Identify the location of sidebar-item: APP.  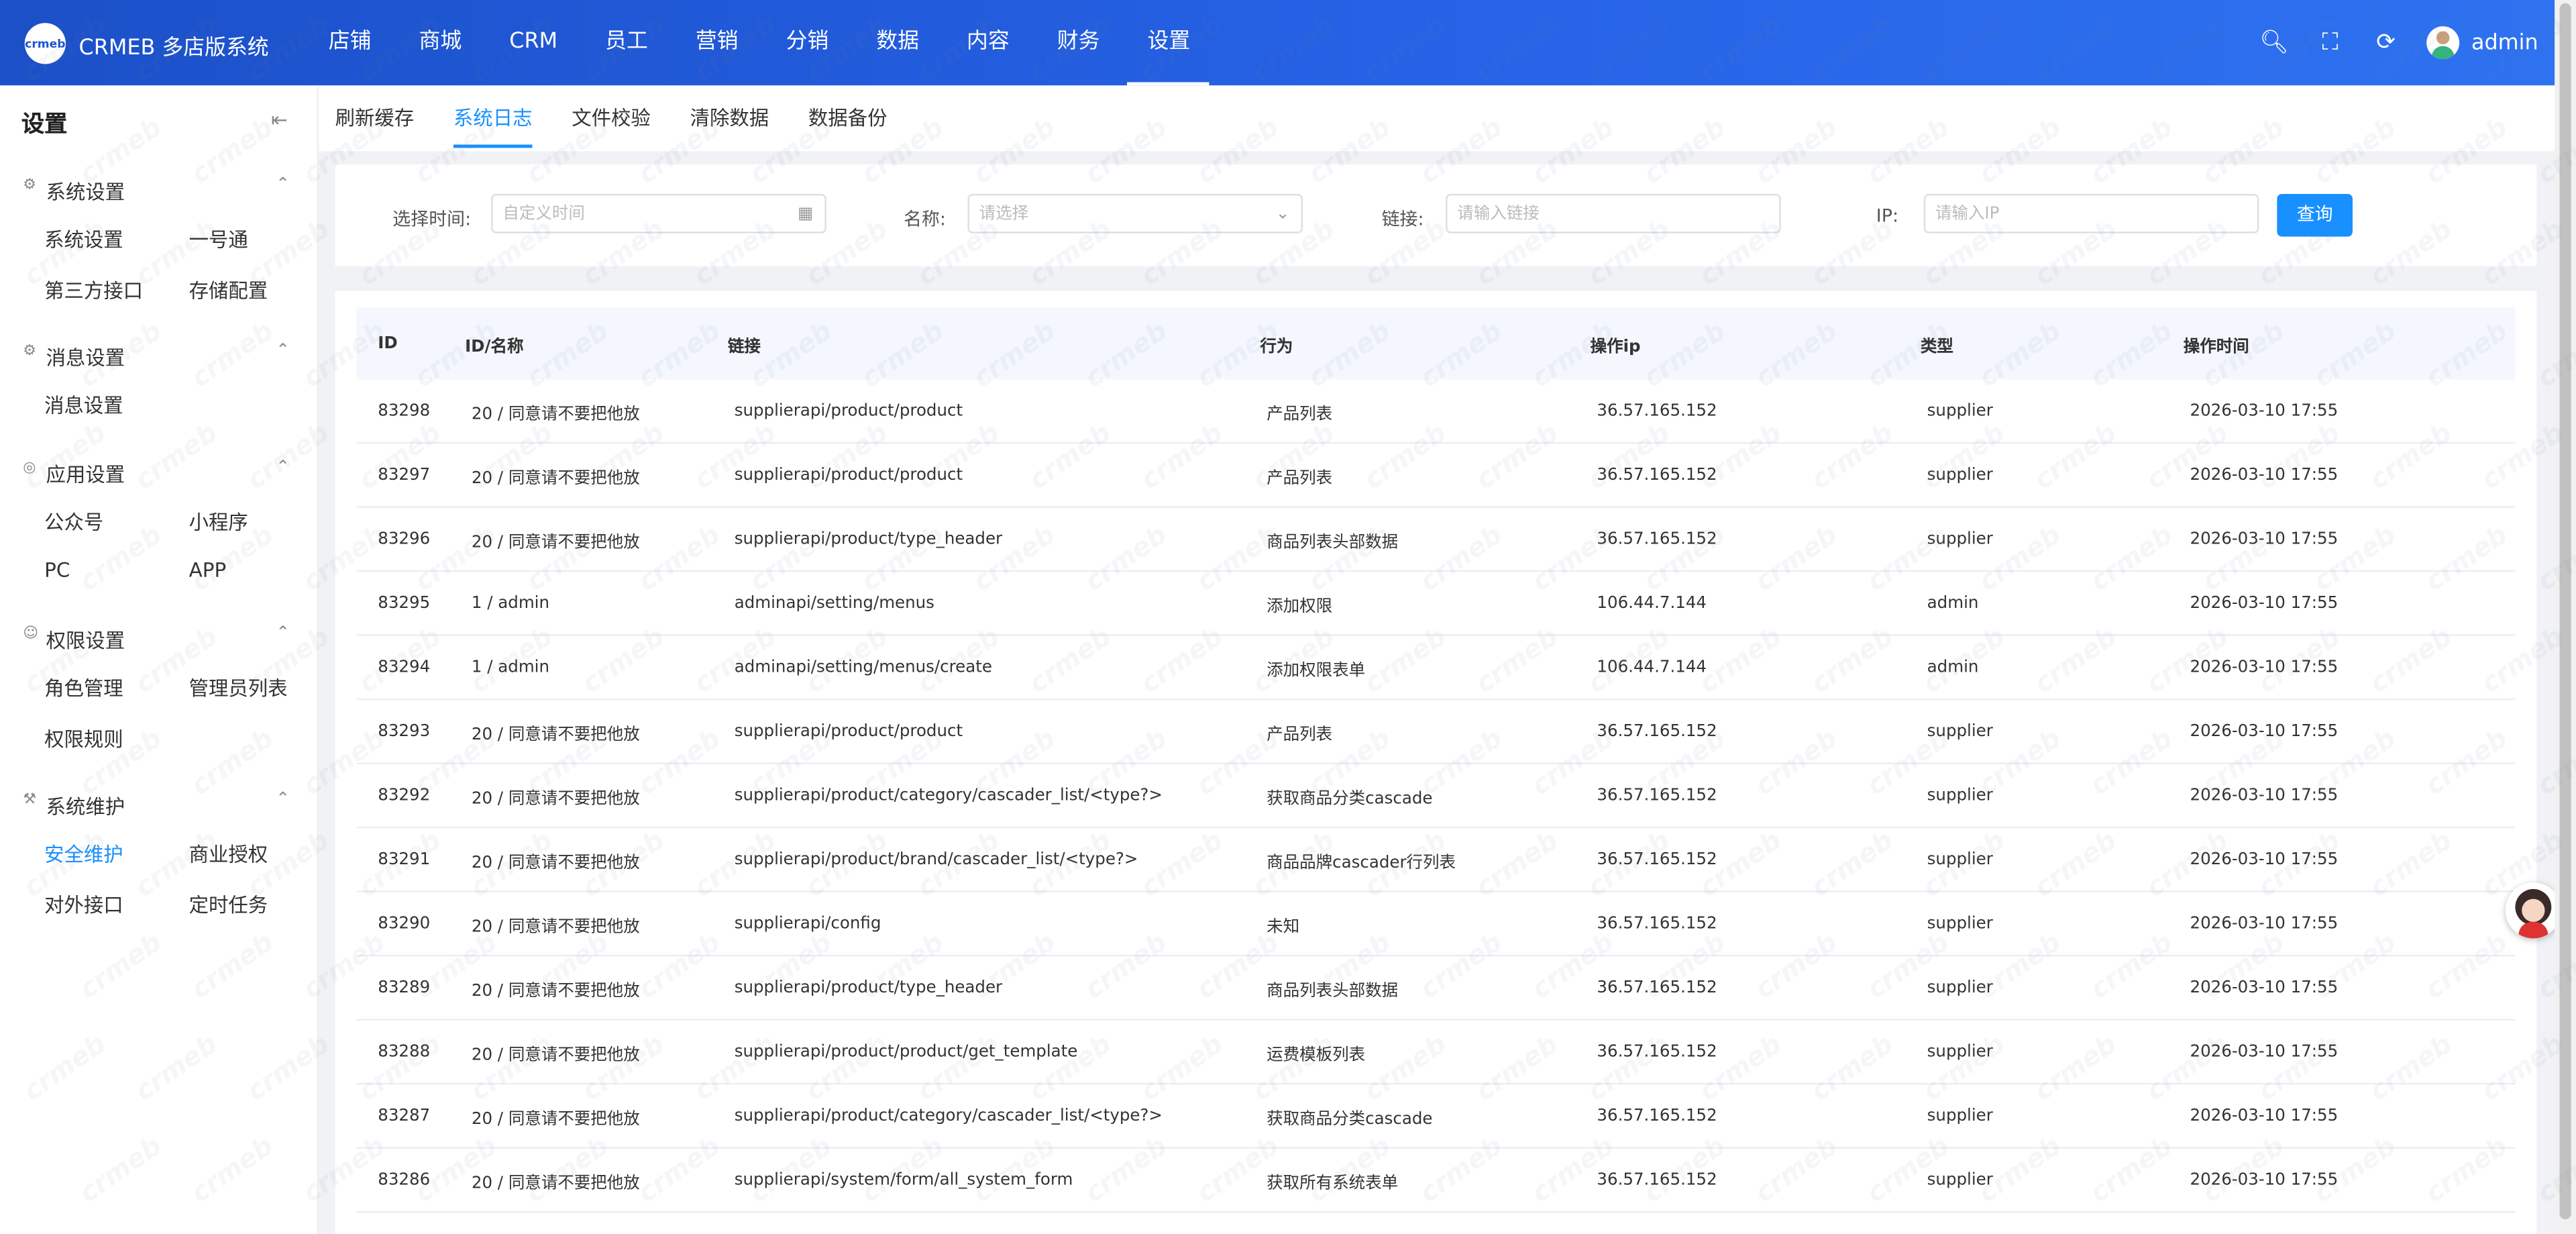
(208, 570).